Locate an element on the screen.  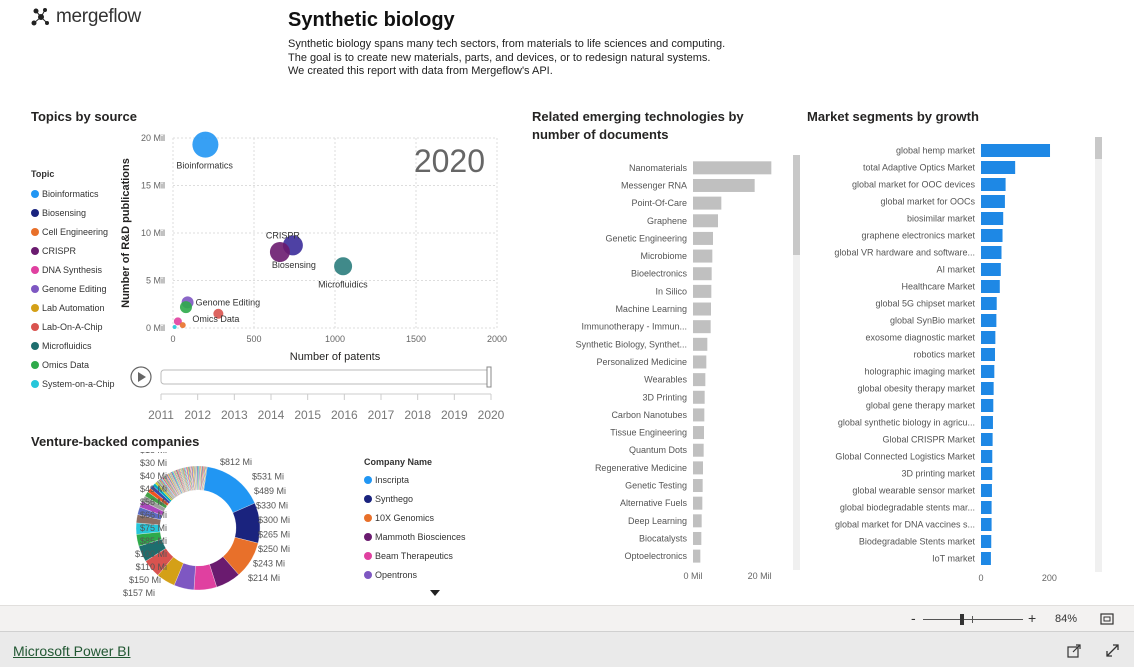
zoom-slider-track is located at coordinates (973, 619).